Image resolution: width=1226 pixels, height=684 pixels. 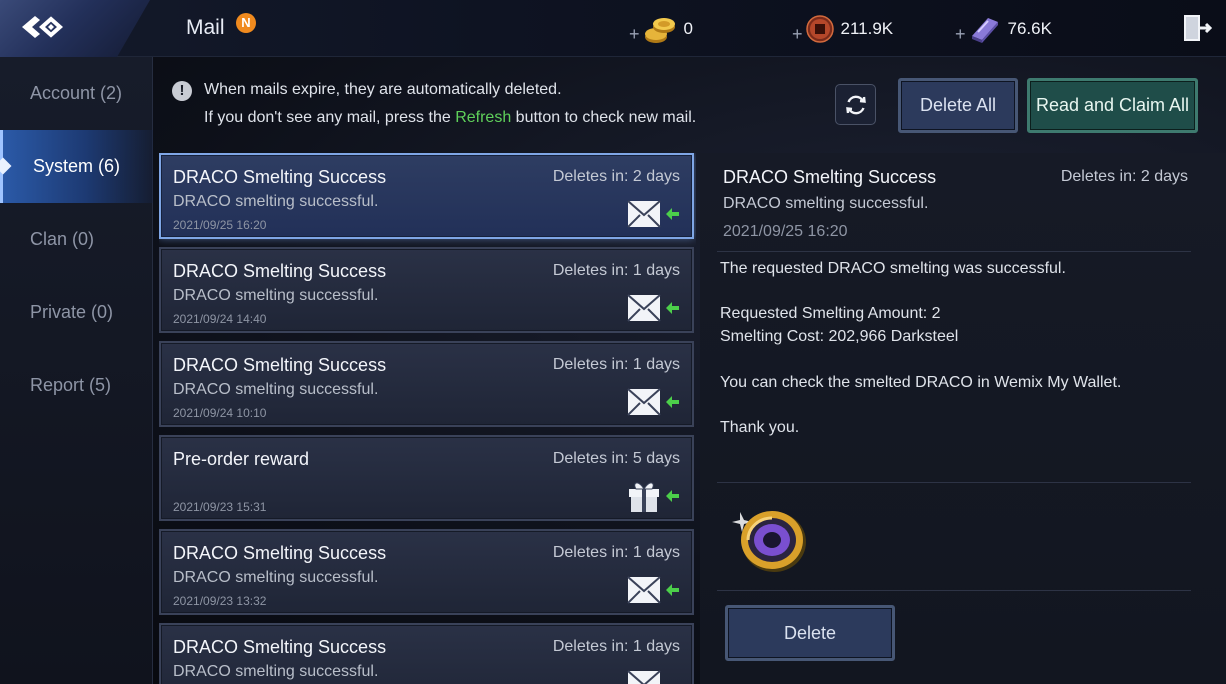 I want to click on darksteel-value: 211.9K, so click(x=867, y=28).